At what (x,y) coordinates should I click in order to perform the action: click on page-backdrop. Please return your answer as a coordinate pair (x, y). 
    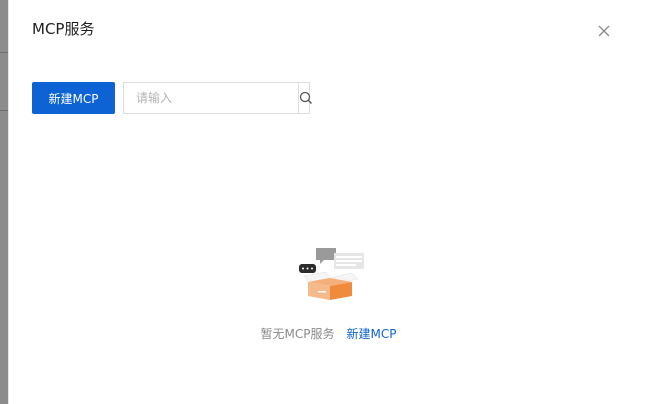
    Looking at the image, I should click on (4, 202).